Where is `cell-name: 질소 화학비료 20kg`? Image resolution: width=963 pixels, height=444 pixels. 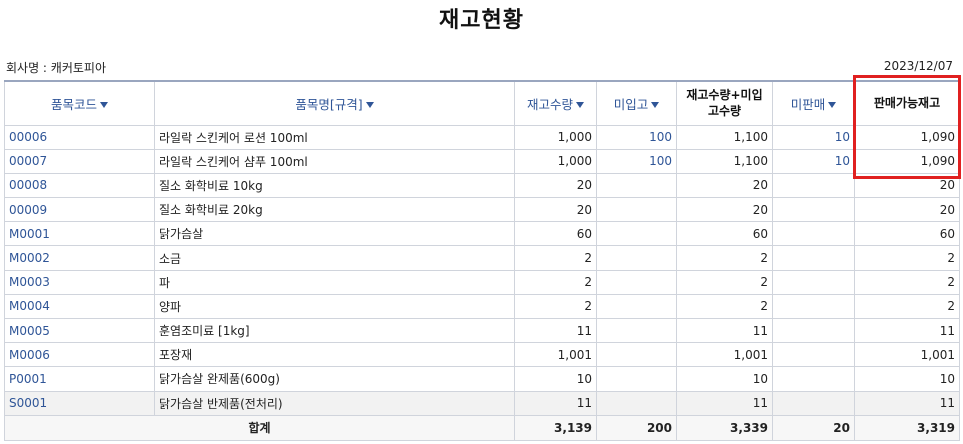
cell-name: 질소 화학비료 20kg is located at coordinates (334, 210).